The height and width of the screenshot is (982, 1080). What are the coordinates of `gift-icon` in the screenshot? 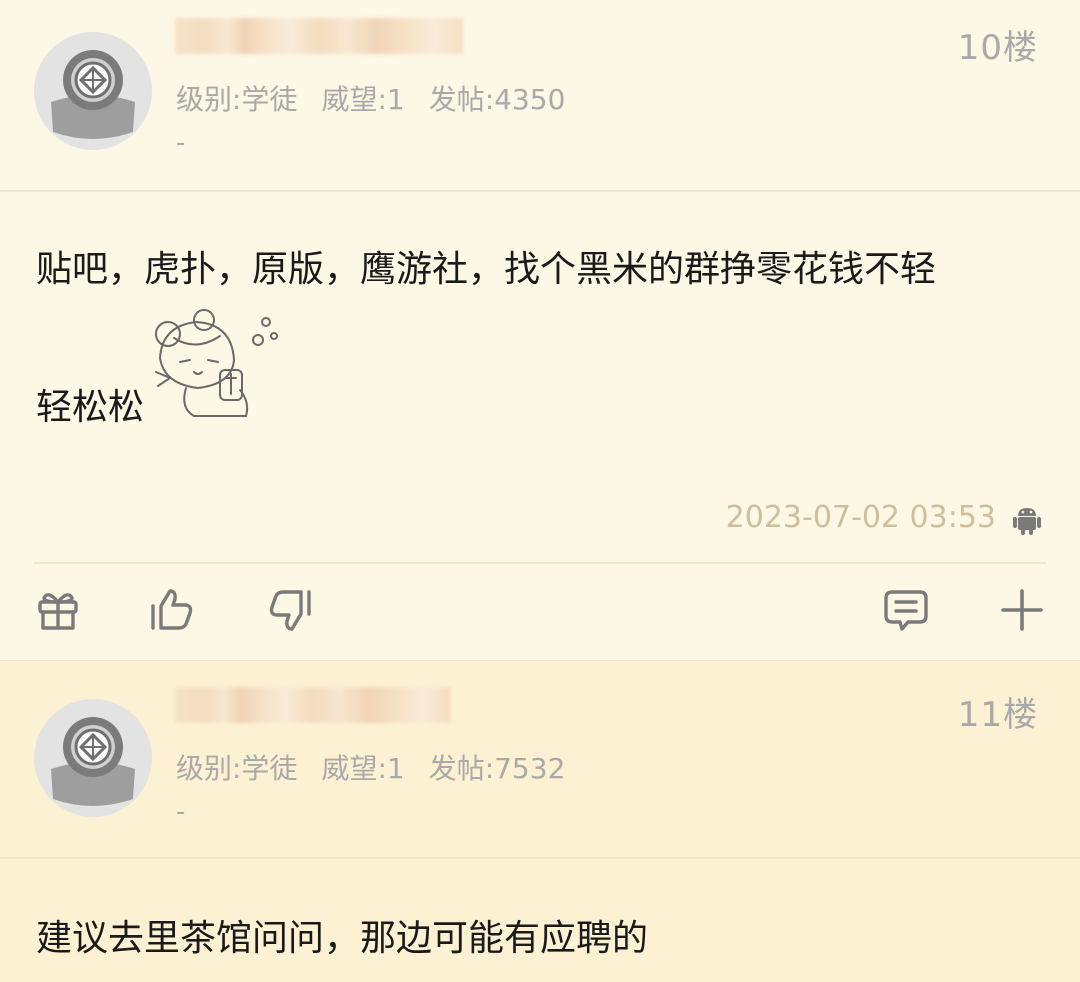 It's located at (58, 610).